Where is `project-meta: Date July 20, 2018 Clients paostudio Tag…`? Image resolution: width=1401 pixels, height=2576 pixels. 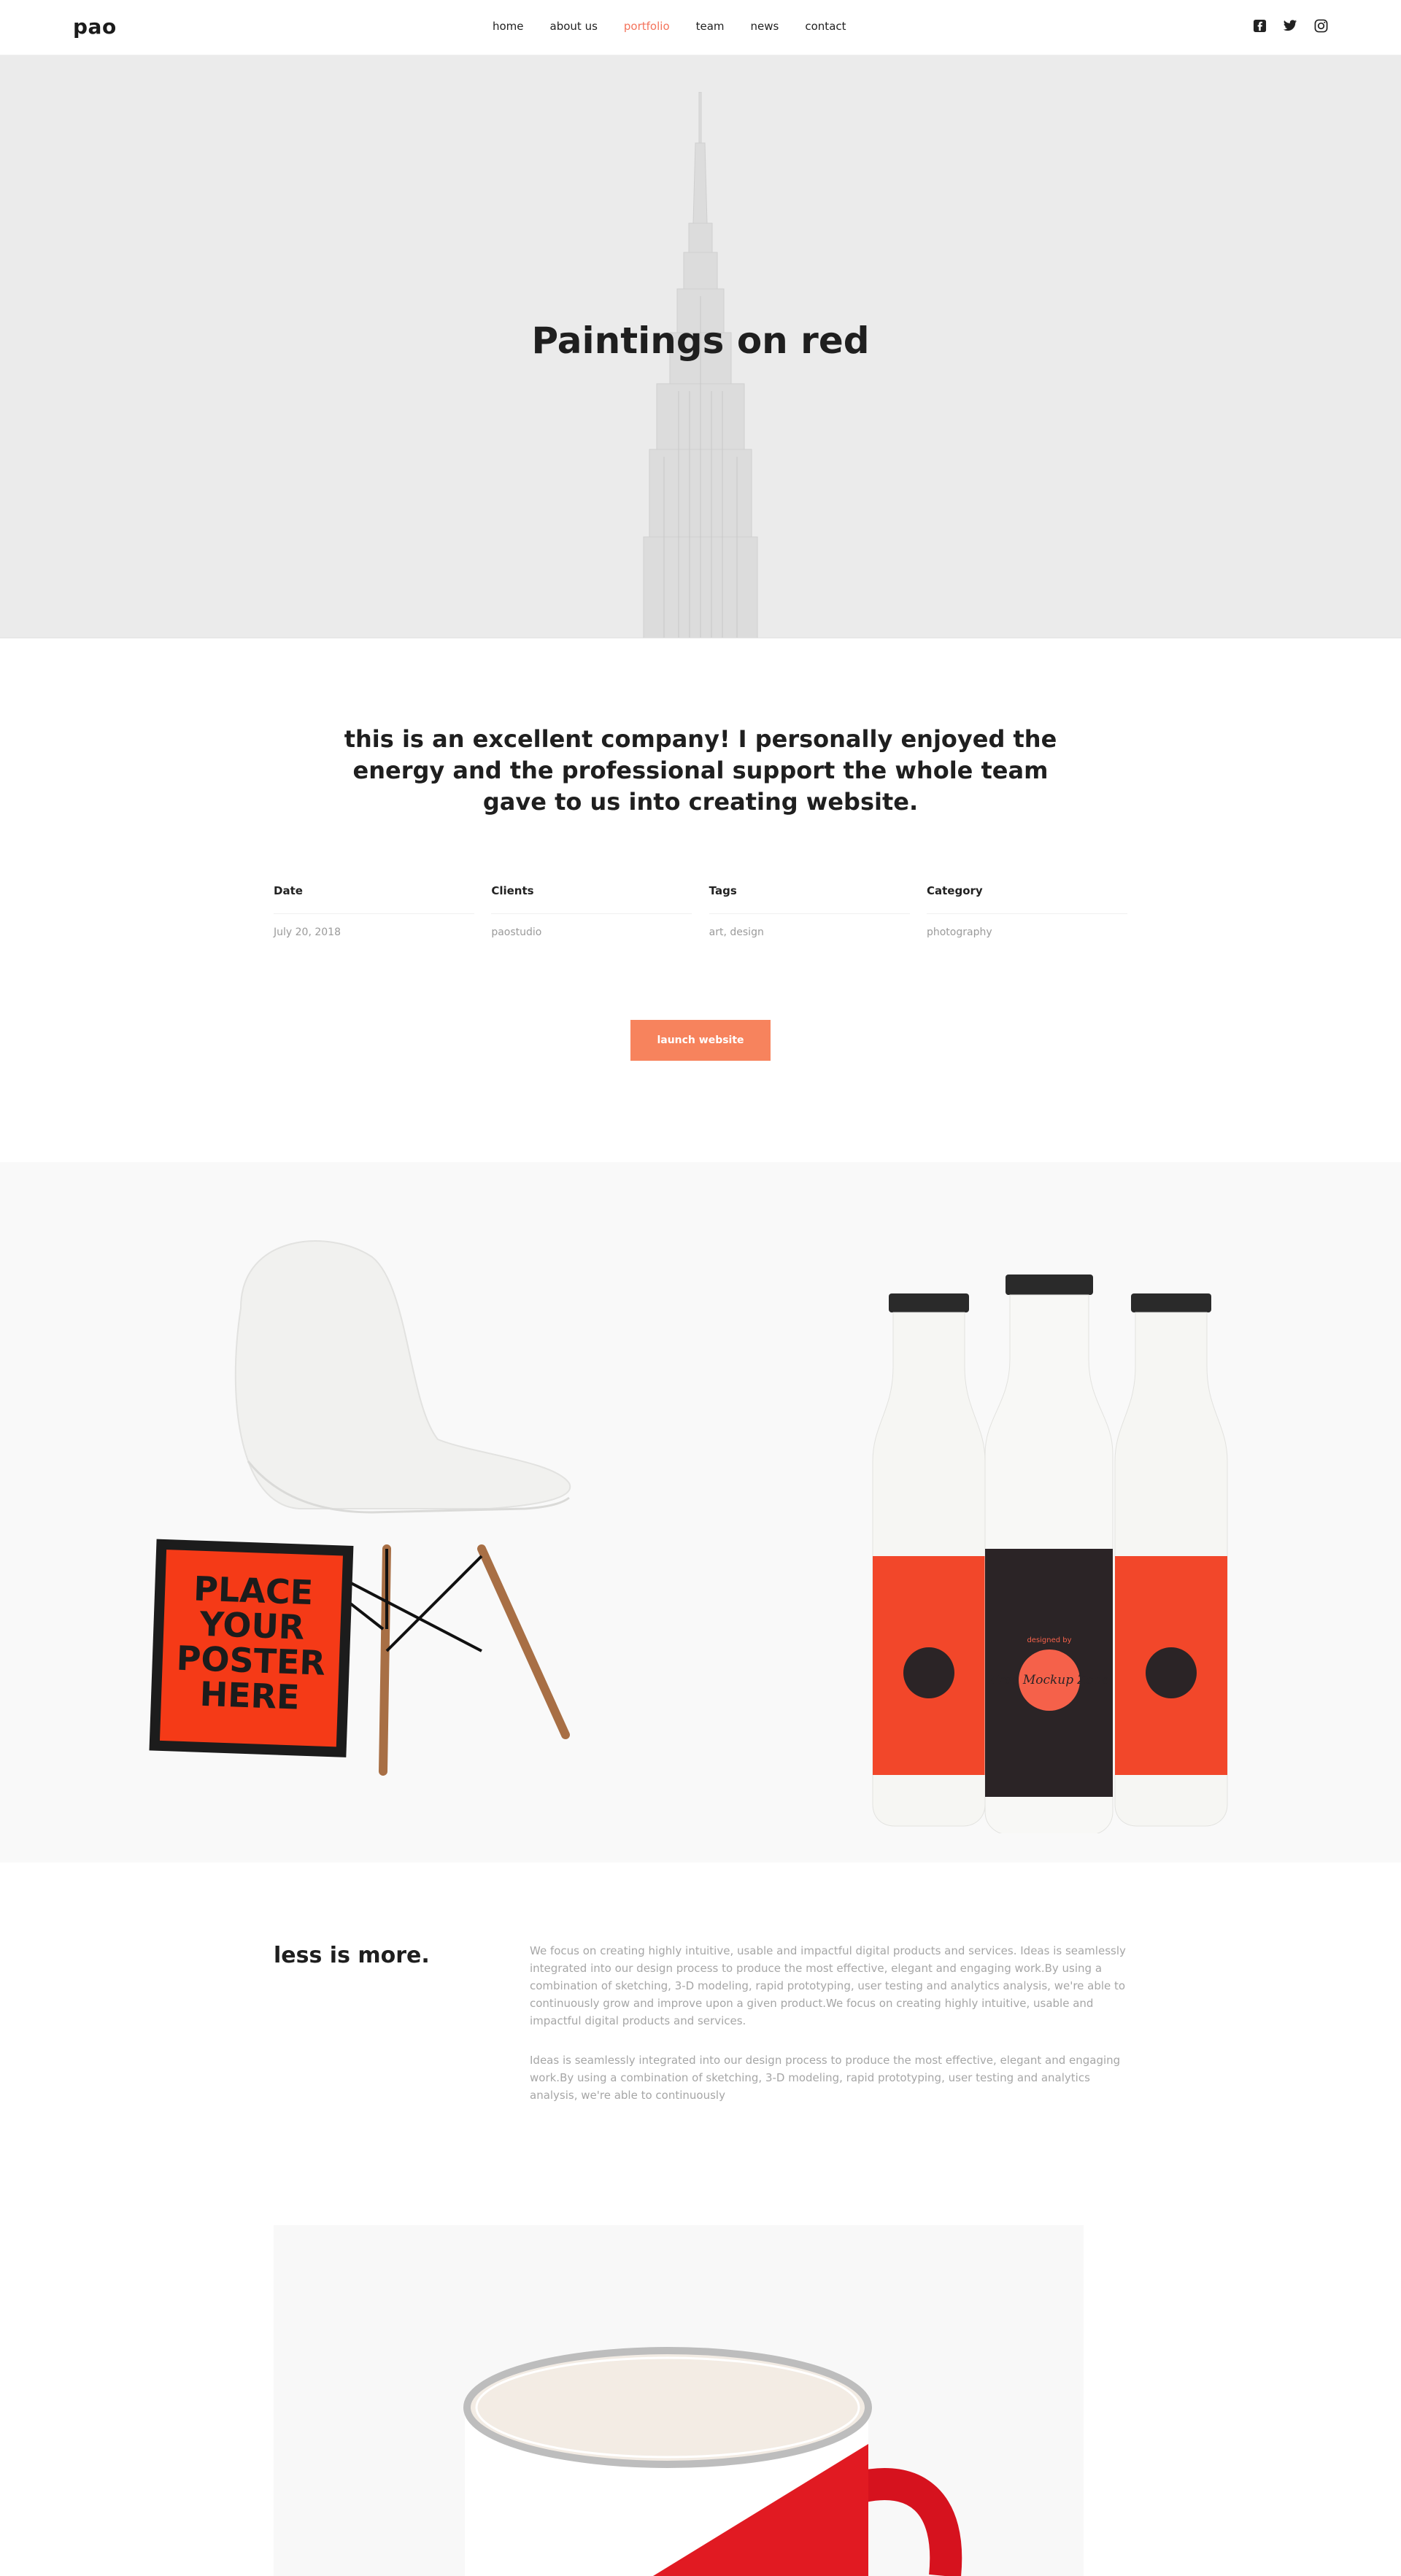
project-meta: Date July 20, 2018 Clients paostudio Tag… is located at coordinates (700, 911).